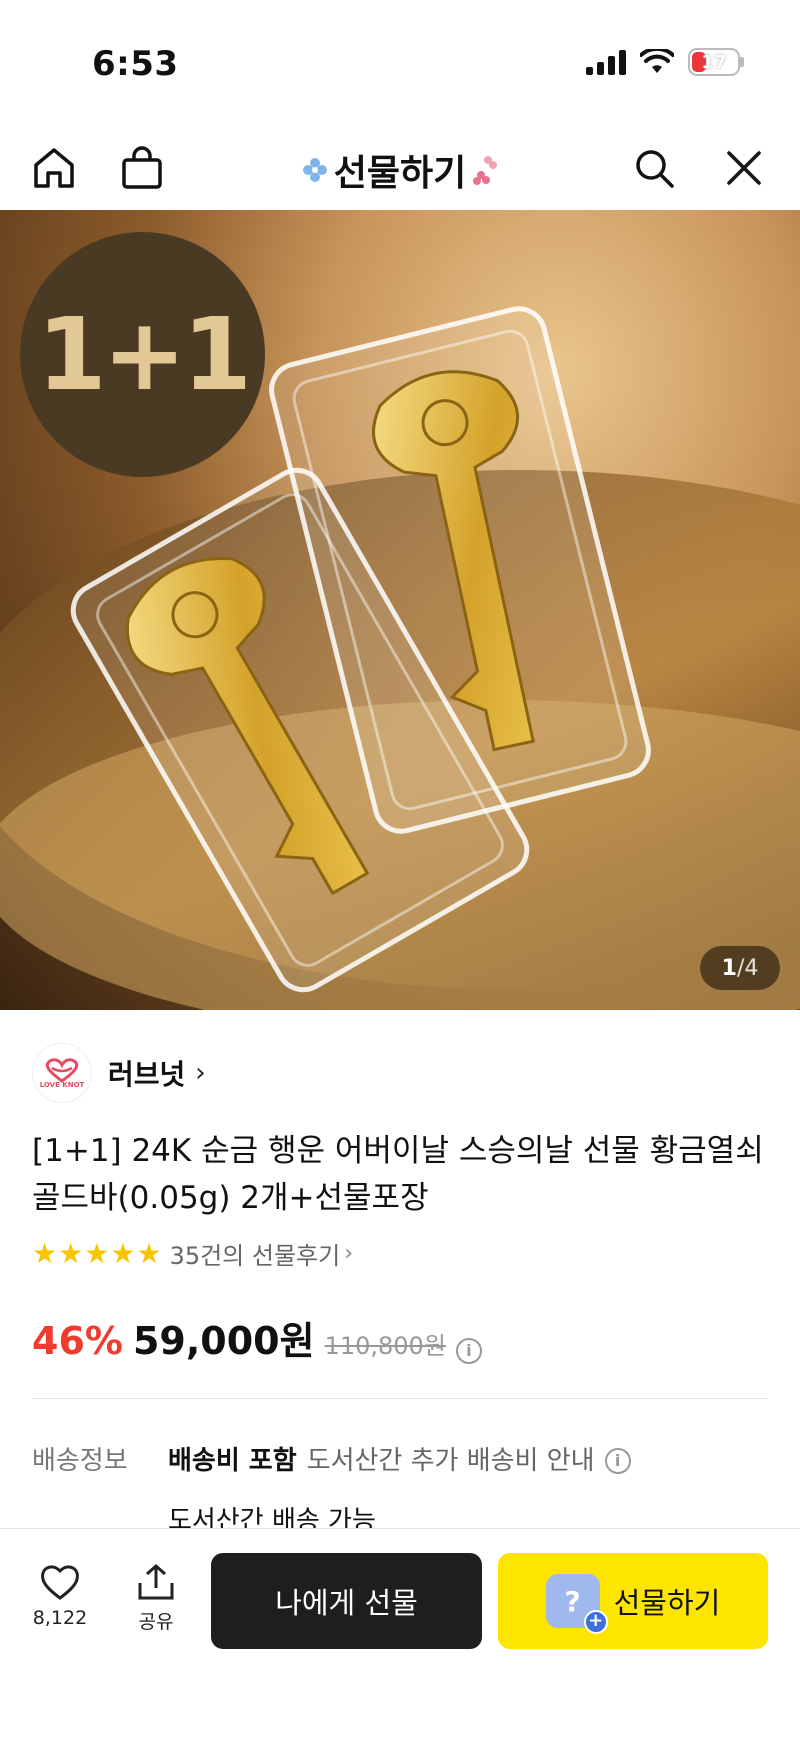 The width and height of the screenshot is (800, 1740). What do you see at coordinates (595, 1622) in the screenshot?
I see `plus-icon: +` at bounding box center [595, 1622].